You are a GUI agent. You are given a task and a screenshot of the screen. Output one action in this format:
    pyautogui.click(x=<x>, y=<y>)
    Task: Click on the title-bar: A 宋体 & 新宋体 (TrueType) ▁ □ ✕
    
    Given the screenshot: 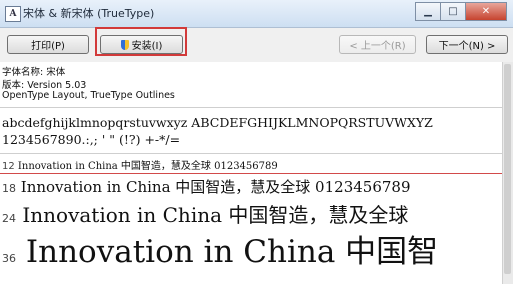 What is the action you would take?
    pyautogui.click(x=256, y=14)
    